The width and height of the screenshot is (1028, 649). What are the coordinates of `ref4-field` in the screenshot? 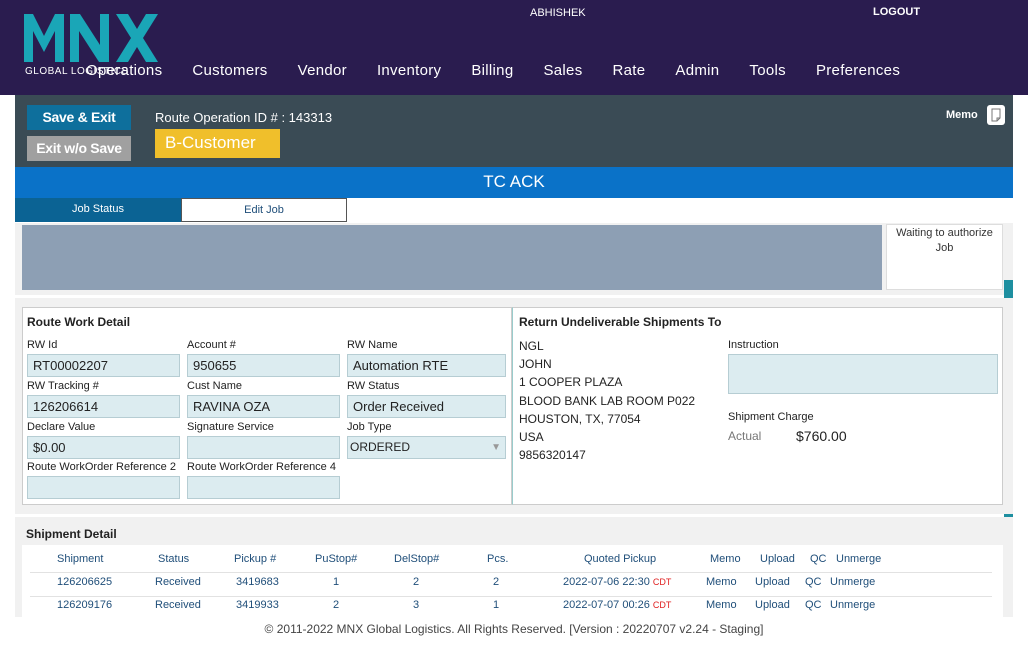 It's located at (263, 487).